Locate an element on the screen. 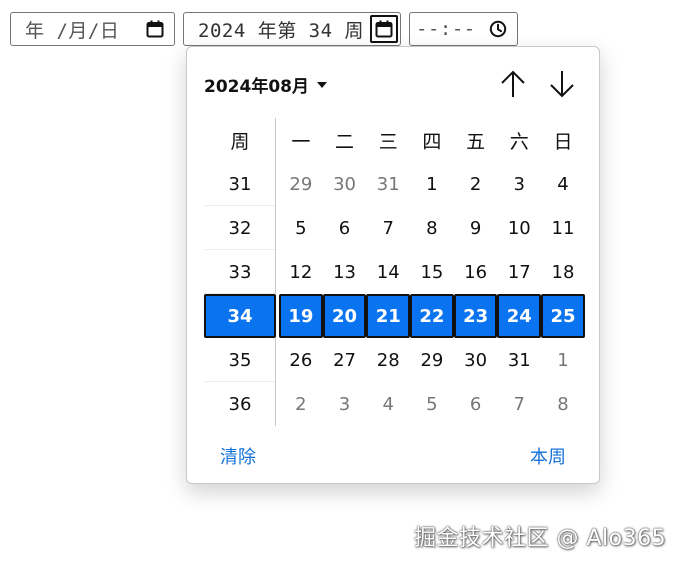 The width and height of the screenshot is (697, 566). week-input-text: 2024 年第 34 周 is located at coordinates (281, 30).